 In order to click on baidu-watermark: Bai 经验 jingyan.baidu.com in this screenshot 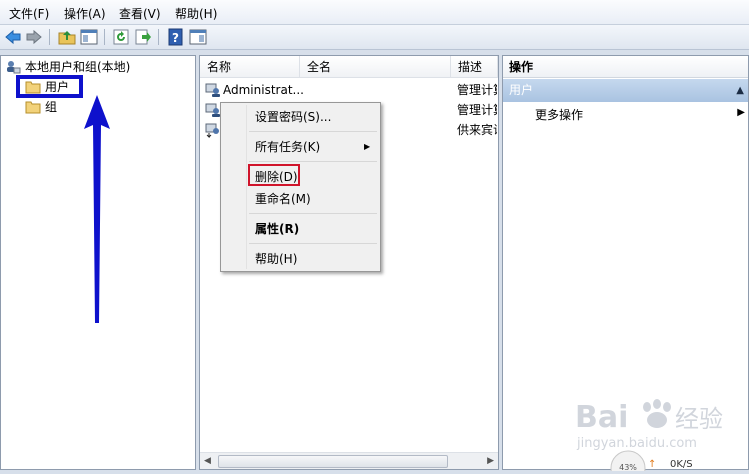, I will do `click(649, 425)`.